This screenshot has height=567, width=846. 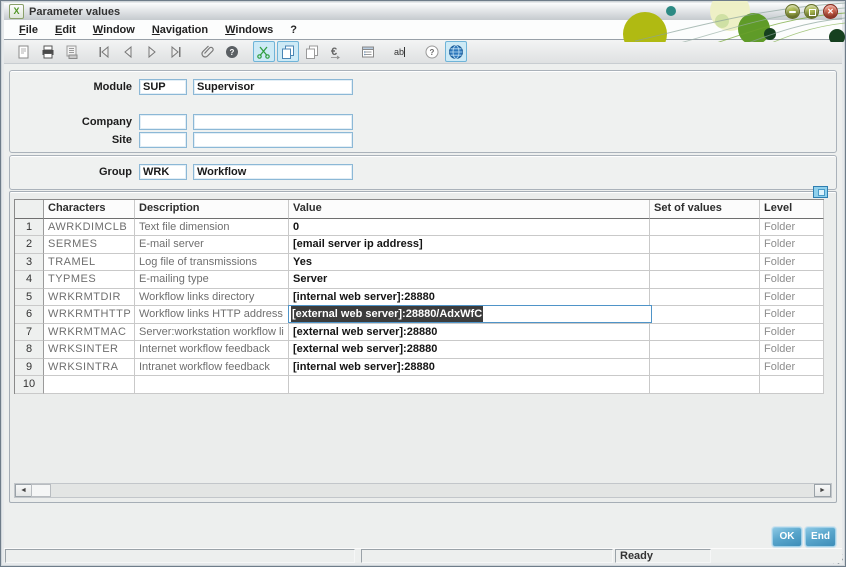 What do you see at coordinates (89, 350) in the screenshot?
I see `cell-characters: WRKSINTER` at bounding box center [89, 350].